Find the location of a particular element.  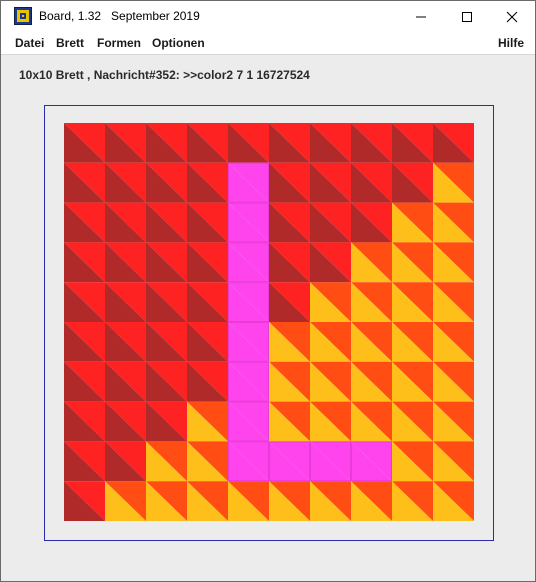

menu-datei: Datei is located at coordinates (29, 43).